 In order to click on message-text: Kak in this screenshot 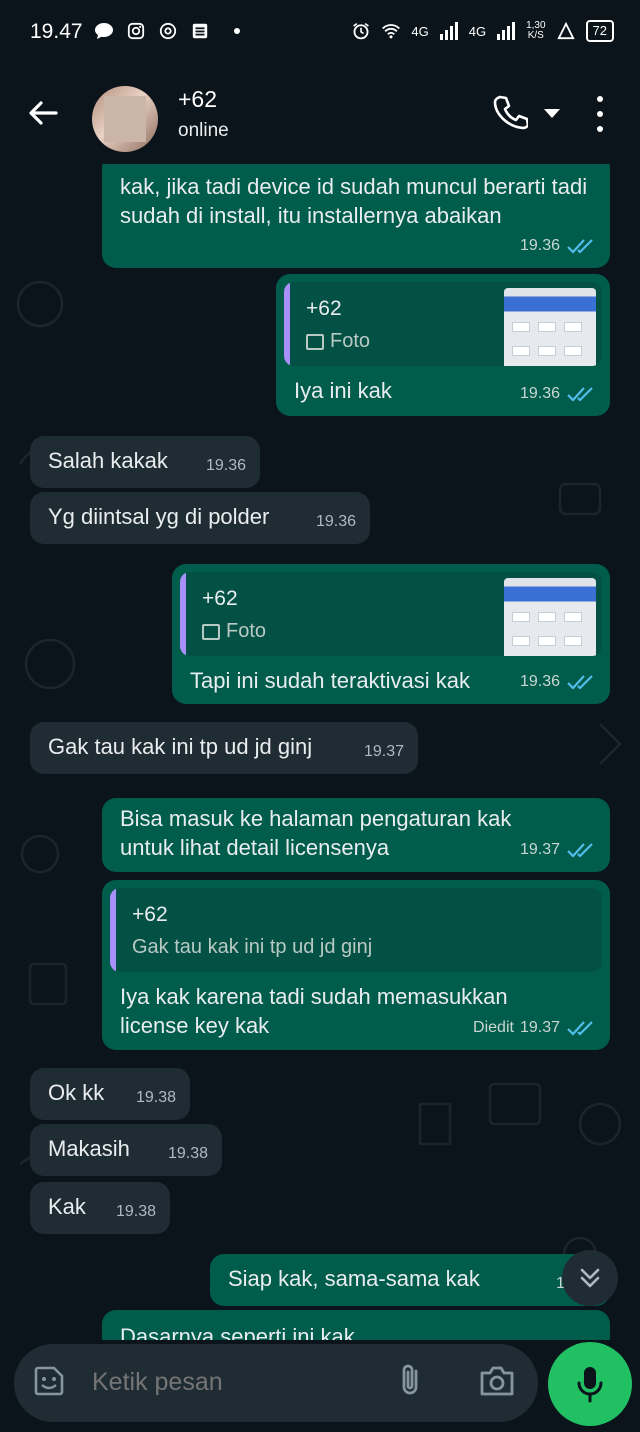, I will do `click(67, 1206)`.